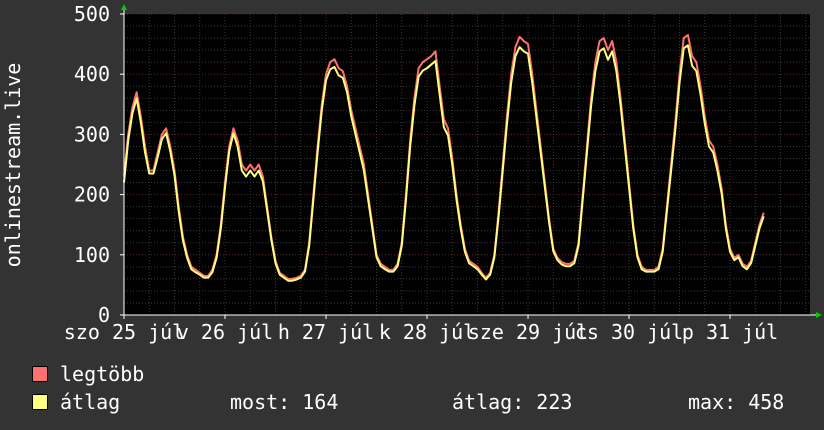 This screenshot has height=430, width=824. What do you see at coordinates (819, 315) in the screenshot?
I see `x-axis-arrow` at bounding box center [819, 315].